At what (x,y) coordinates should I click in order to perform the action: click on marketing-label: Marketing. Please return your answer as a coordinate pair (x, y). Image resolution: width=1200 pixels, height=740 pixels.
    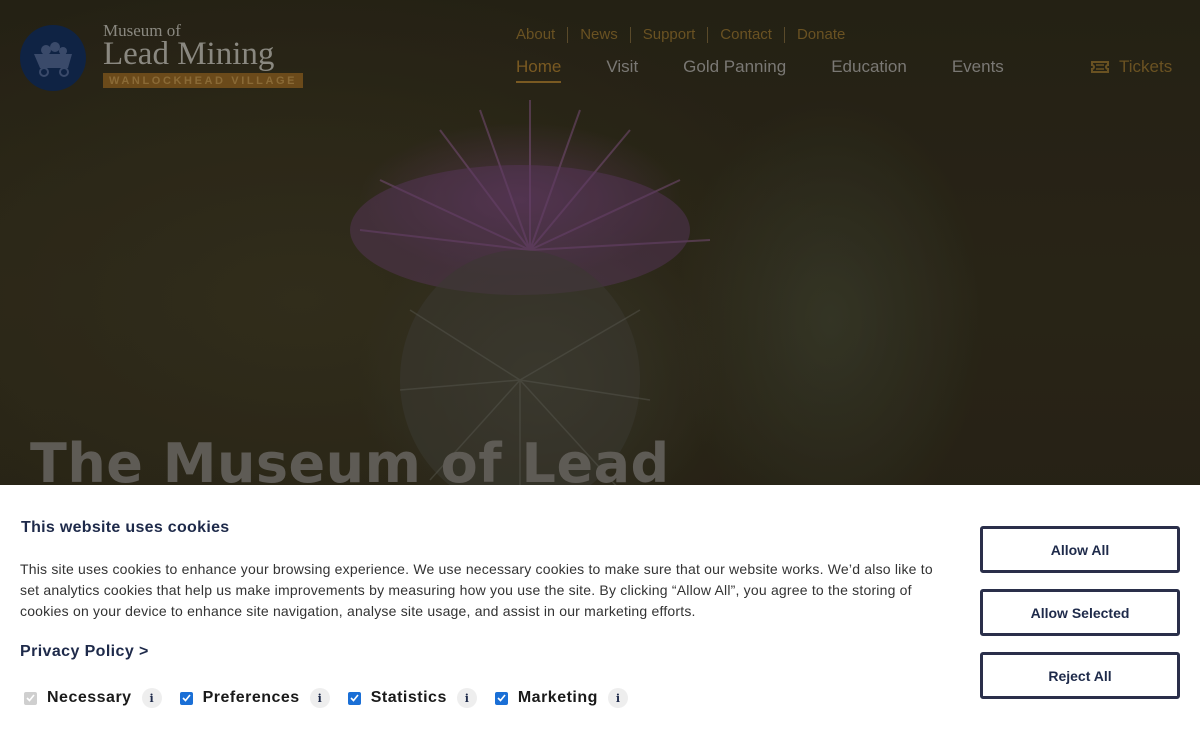
    Looking at the image, I should click on (557, 697).